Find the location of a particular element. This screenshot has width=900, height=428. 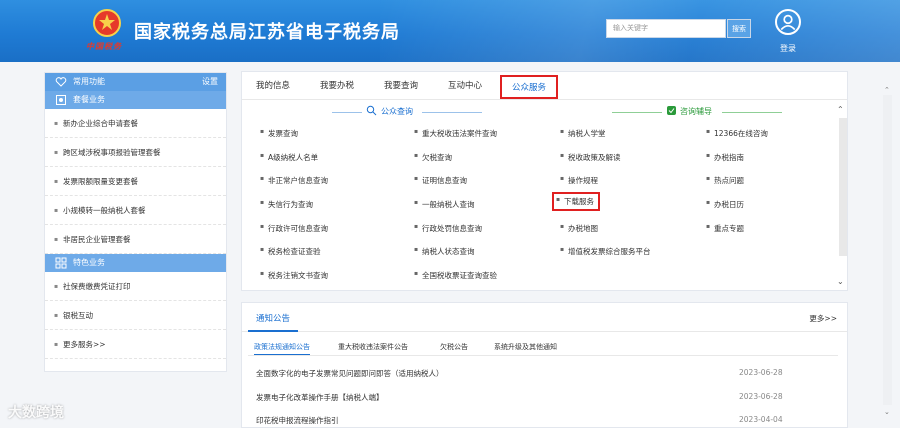

special-business-header: 特色业务 is located at coordinates (135, 263).